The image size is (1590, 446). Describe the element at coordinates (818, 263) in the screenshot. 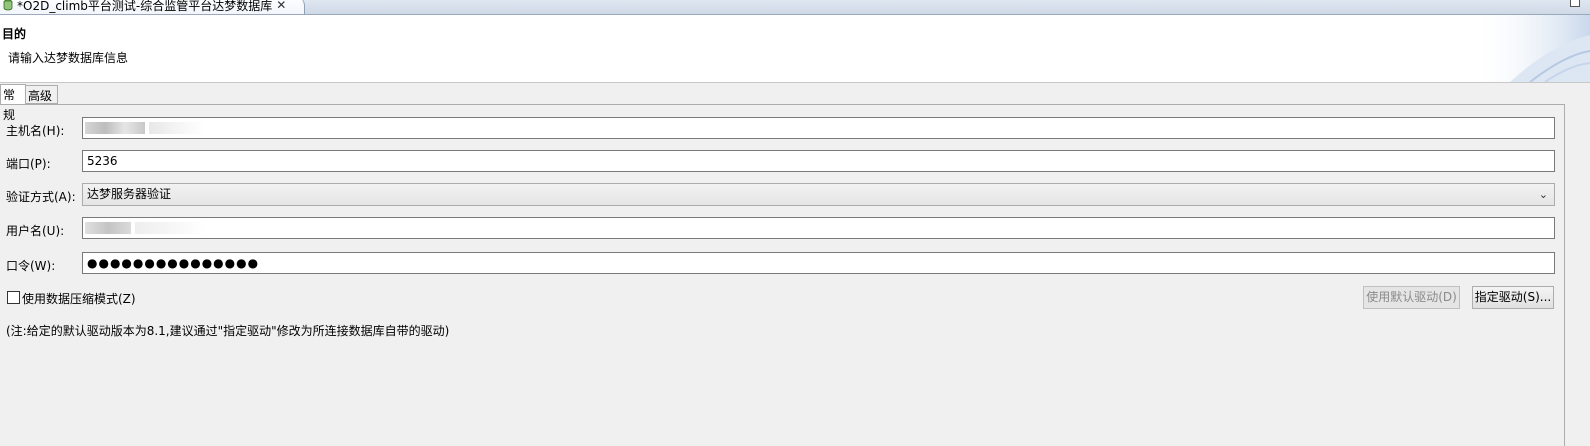

I see `password-input: ●●●●●●●●●●●●●●●` at that location.